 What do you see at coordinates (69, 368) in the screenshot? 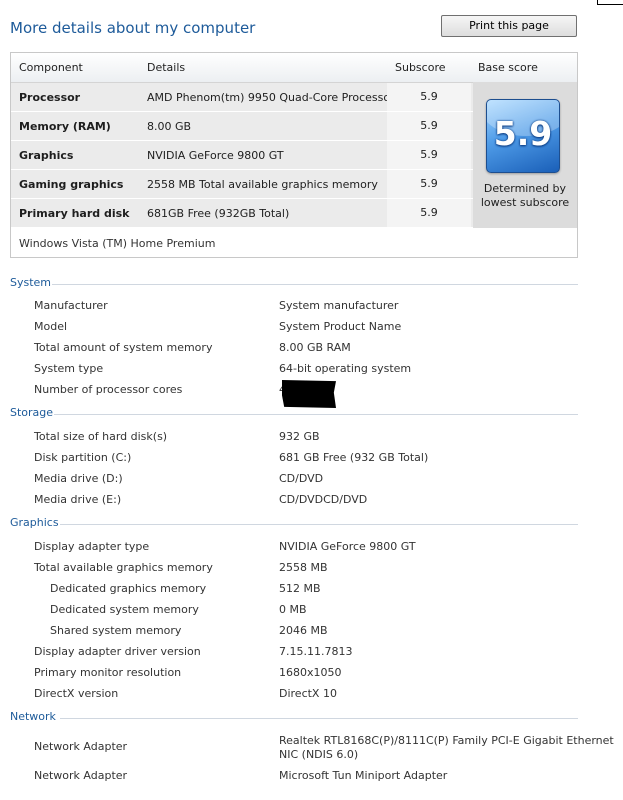
I see `detail-label: System type` at bounding box center [69, 368].